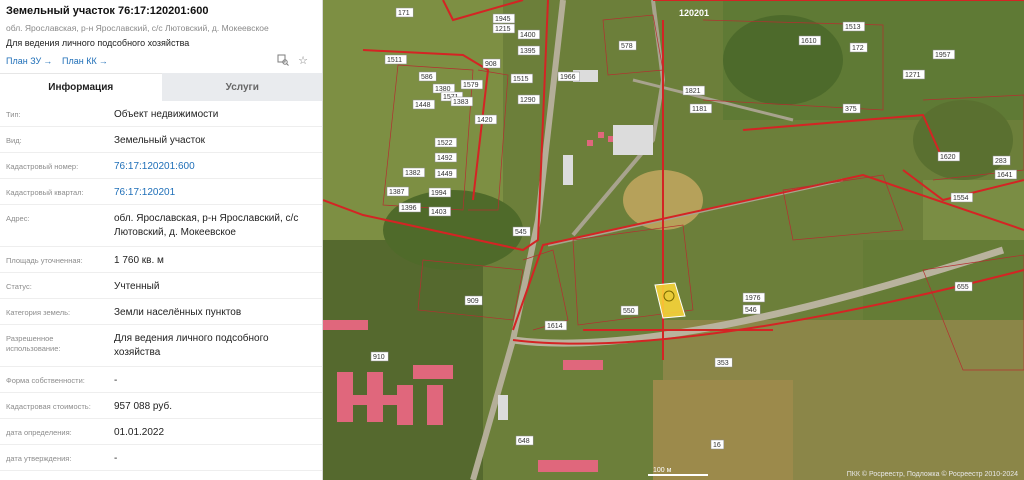 The height and width of the screenshot is (480, 1024). What do you see at coordinates (379, 357) in the screenshot?
I see `plot-number: 910` at bounding box center [379, 357].